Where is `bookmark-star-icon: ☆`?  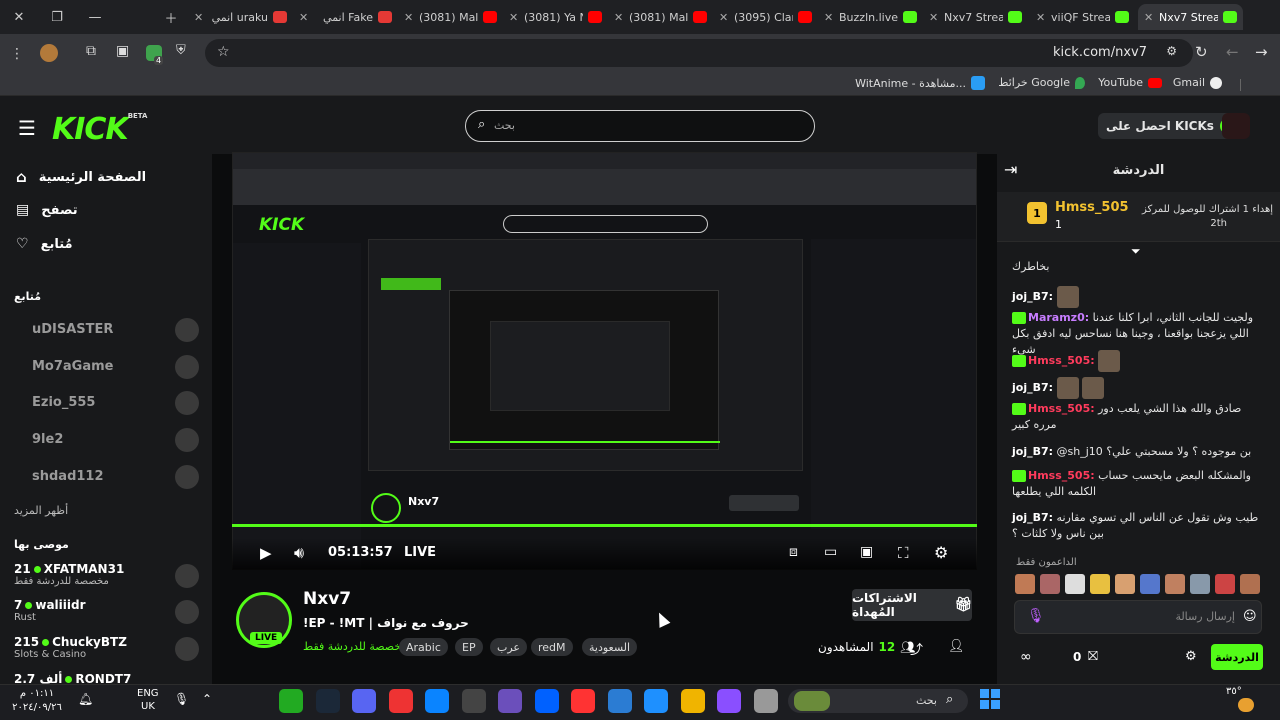 bookmark-star-icon: ☆ is located at coordinates (223, 52).